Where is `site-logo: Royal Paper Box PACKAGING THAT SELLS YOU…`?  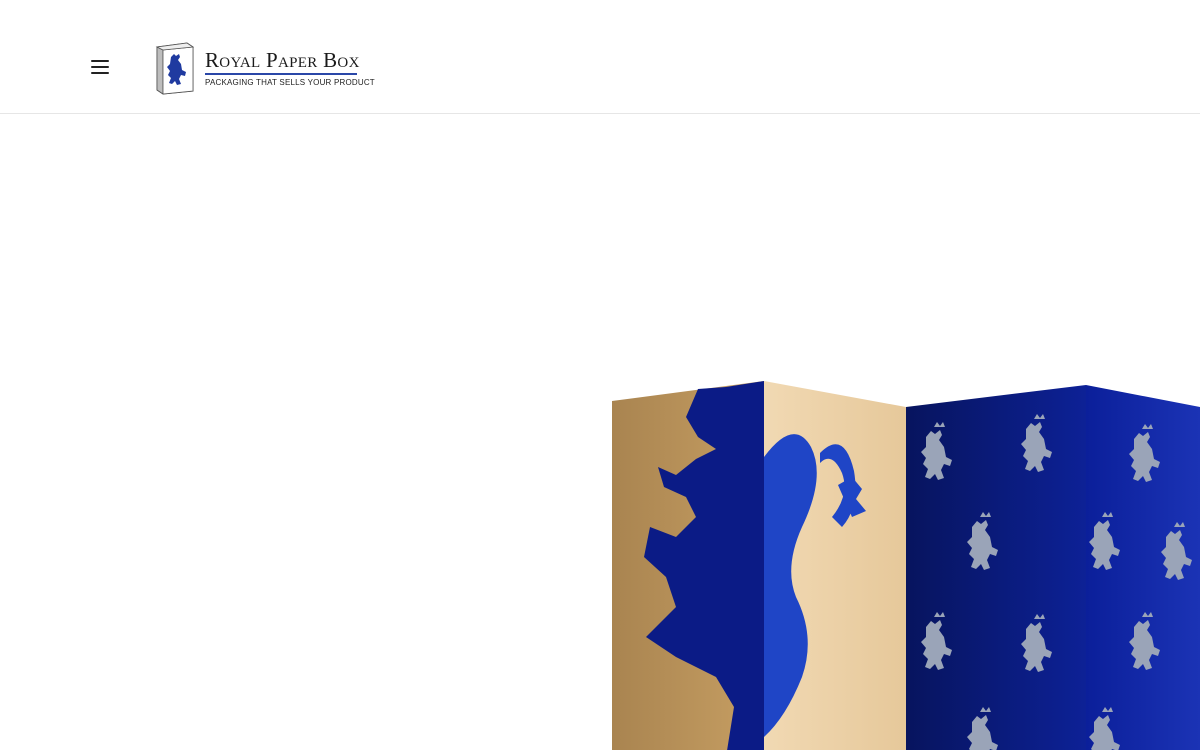
site-logo: Royal Paper Box PACKAGING THAT SELLS YOU… is located at coordinates (264, 68).